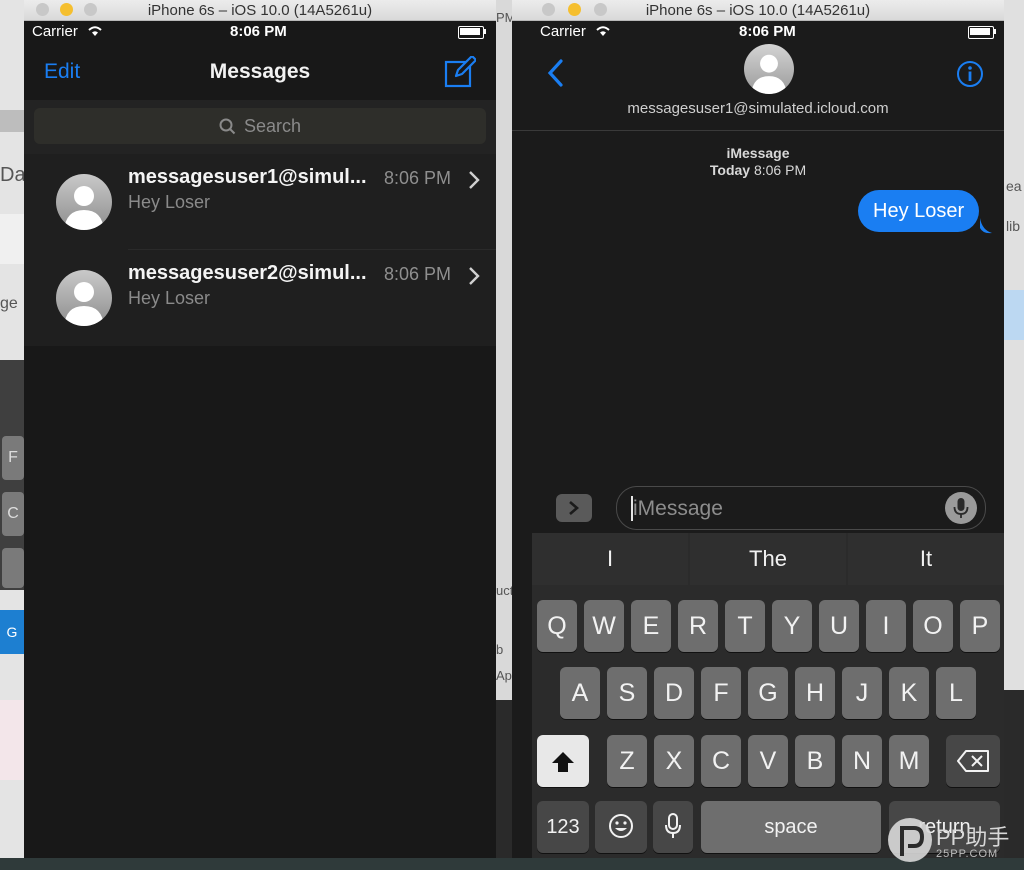 The width and height of the screenshot is (1024, 870). I want to click on back-chevron-icon, so click(555, 73).